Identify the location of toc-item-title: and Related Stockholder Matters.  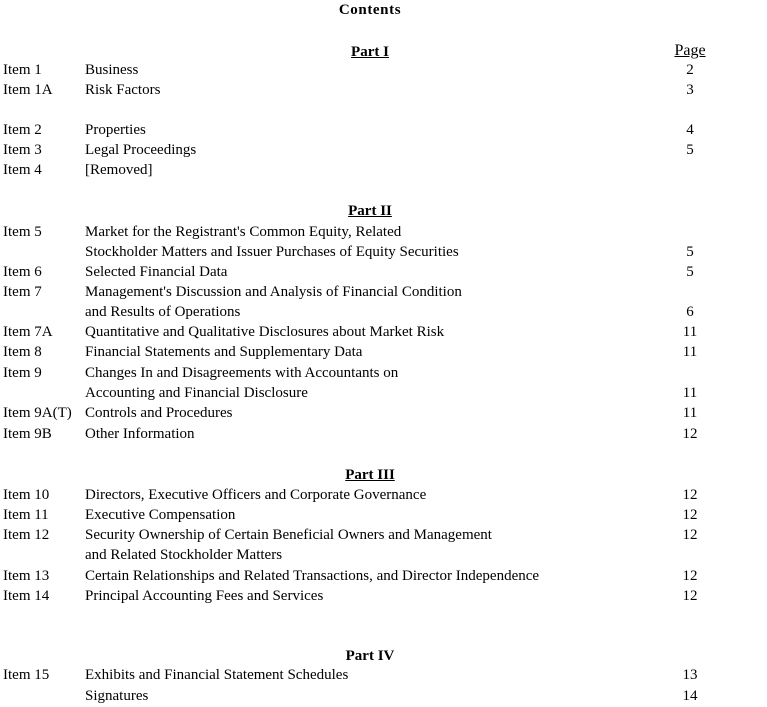
(183, 555).